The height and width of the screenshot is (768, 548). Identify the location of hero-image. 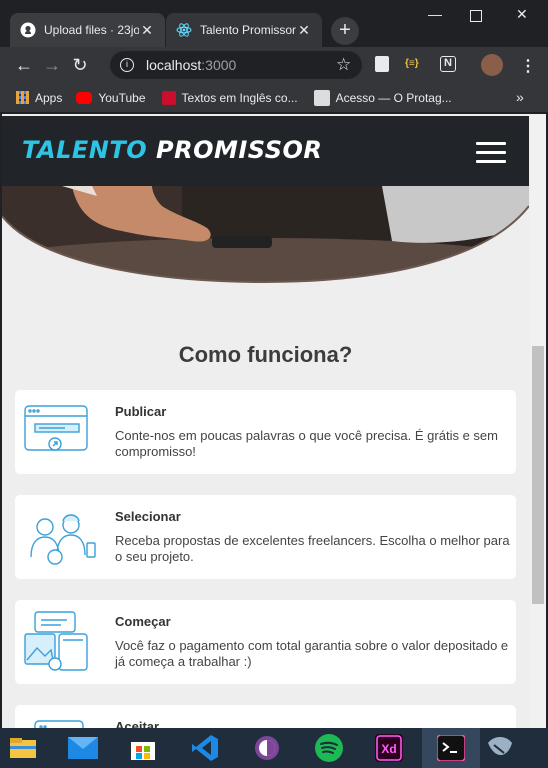
(265, 235).